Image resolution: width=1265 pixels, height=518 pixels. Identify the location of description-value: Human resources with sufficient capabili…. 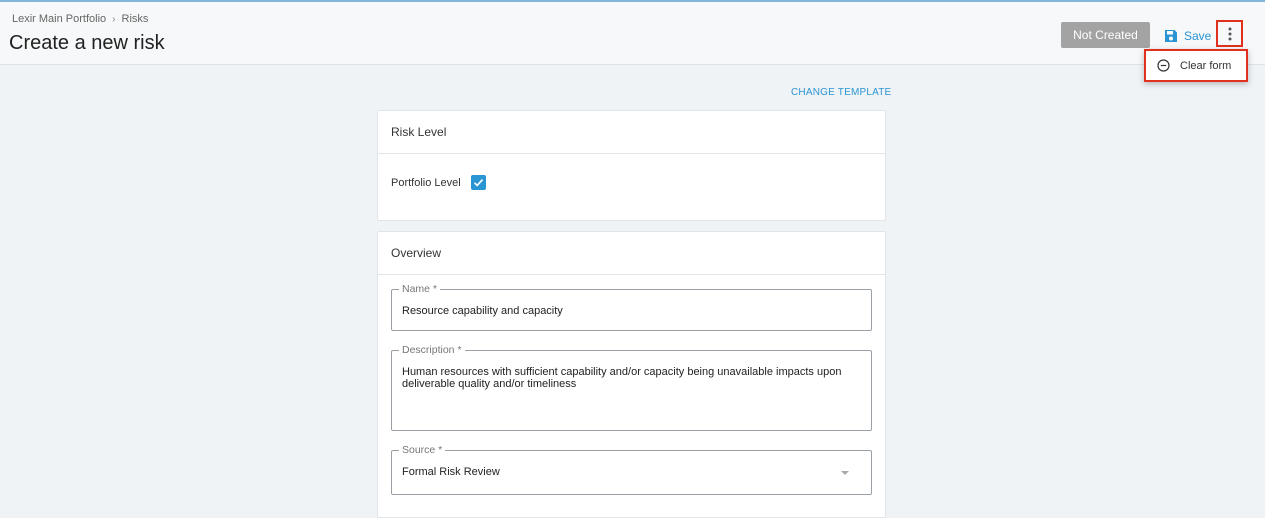
(622, 378).